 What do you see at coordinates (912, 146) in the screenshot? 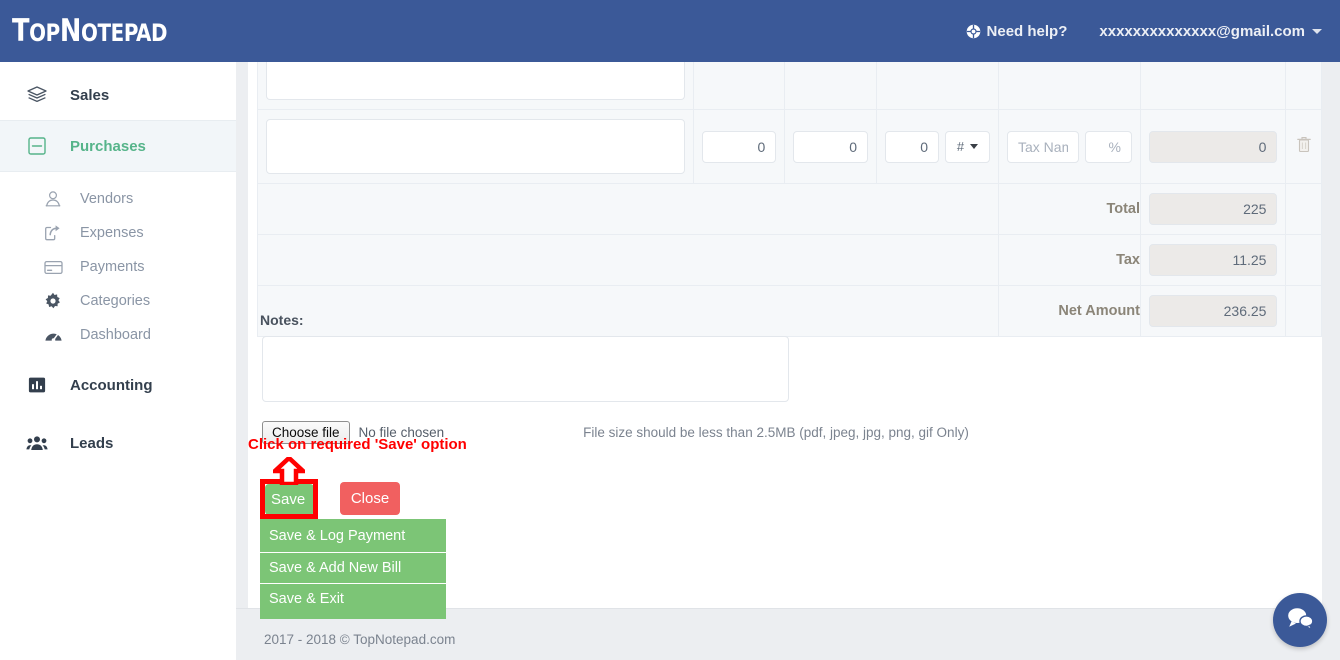
I see `discount-input` at bounding box center [912, 146].